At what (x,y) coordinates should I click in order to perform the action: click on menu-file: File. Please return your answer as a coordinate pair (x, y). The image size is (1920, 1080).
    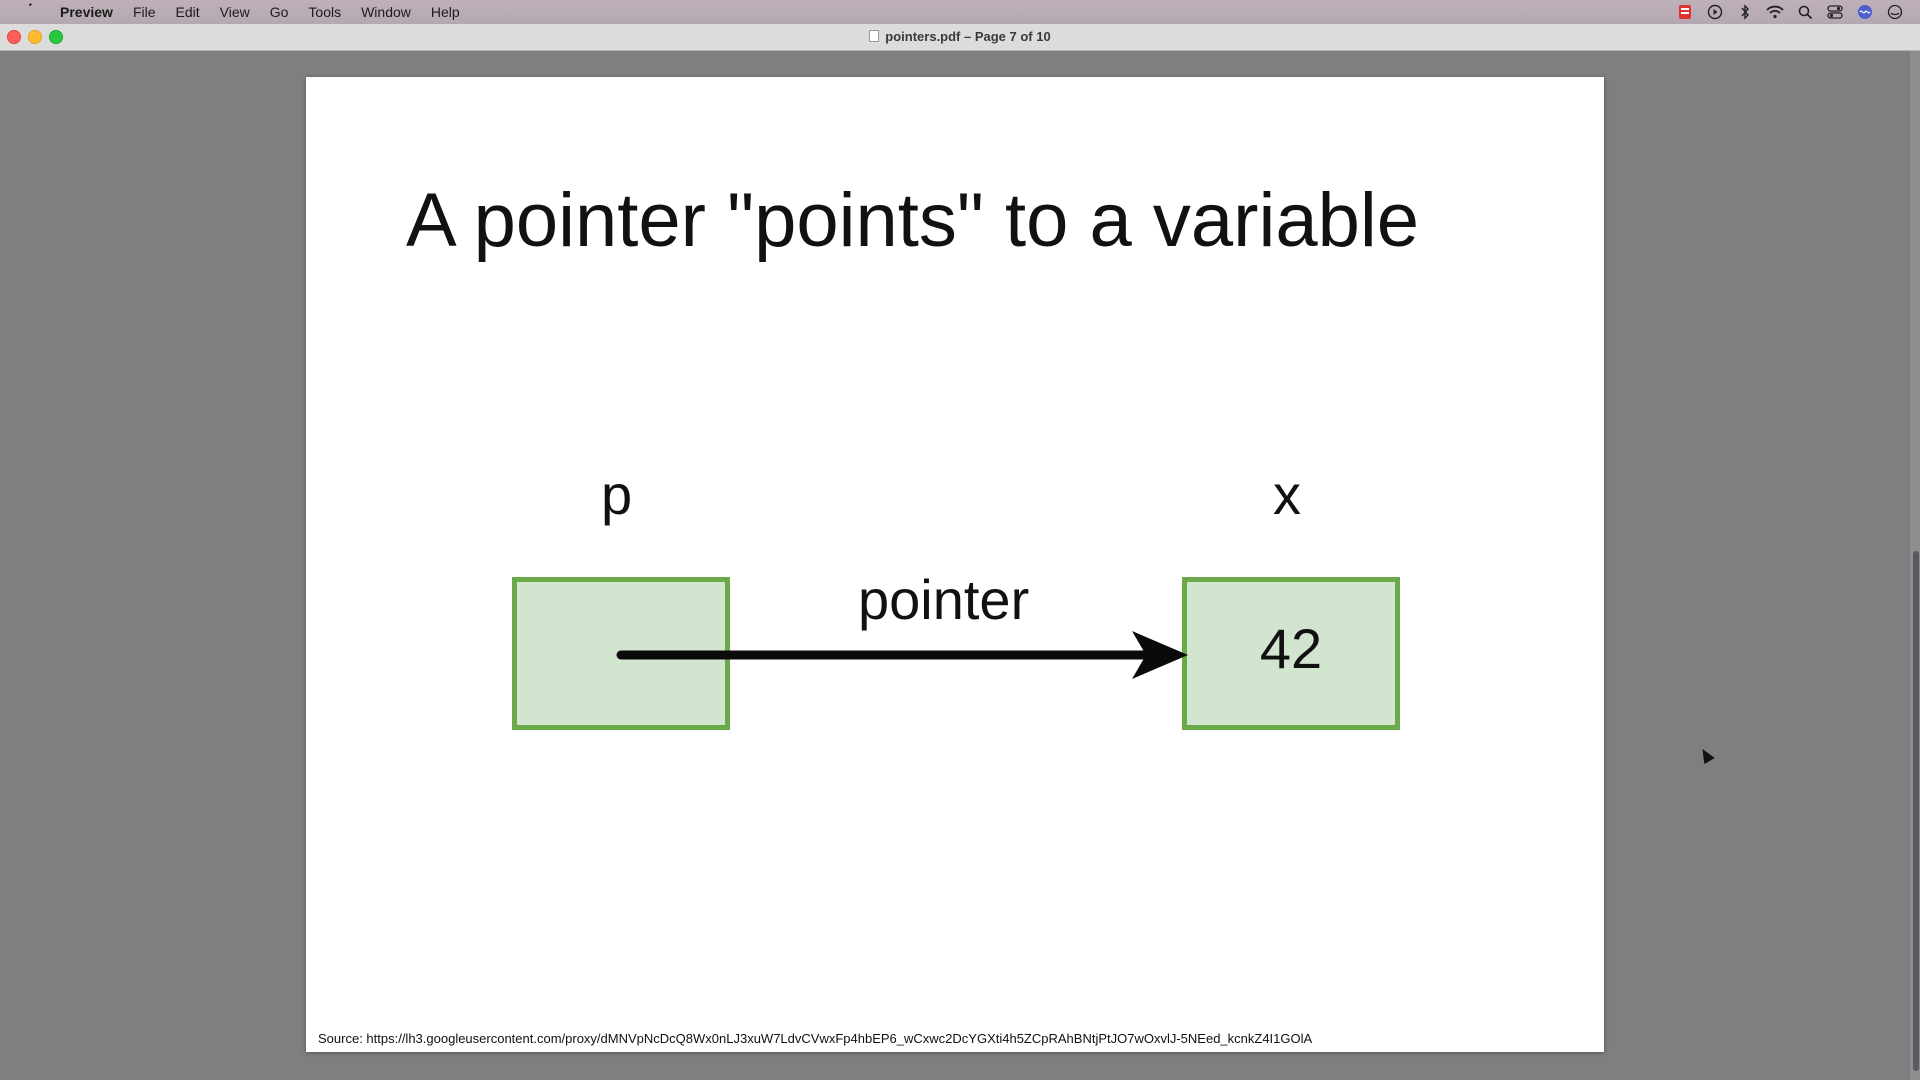
    Looking at the image, I should click on (144, 12).